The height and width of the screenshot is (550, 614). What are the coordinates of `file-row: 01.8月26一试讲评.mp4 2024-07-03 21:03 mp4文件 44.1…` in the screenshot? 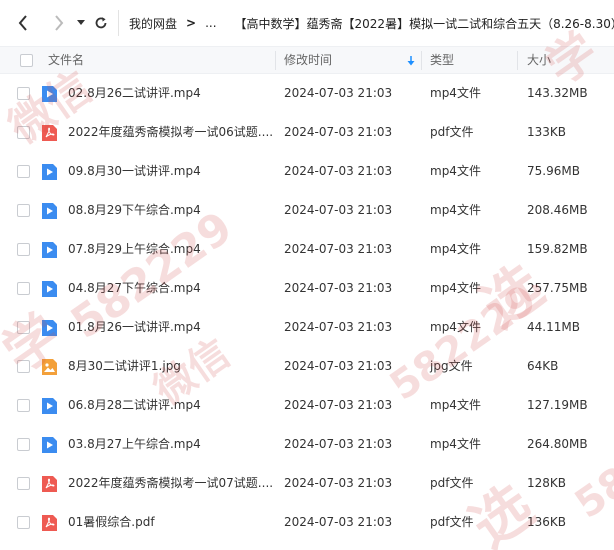 It's located at (307, 327).